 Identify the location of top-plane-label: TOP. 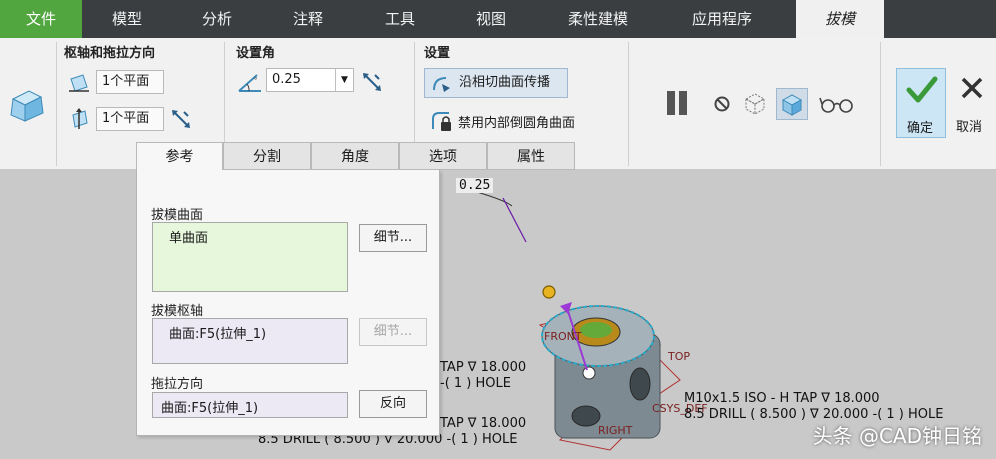
(679, 356).